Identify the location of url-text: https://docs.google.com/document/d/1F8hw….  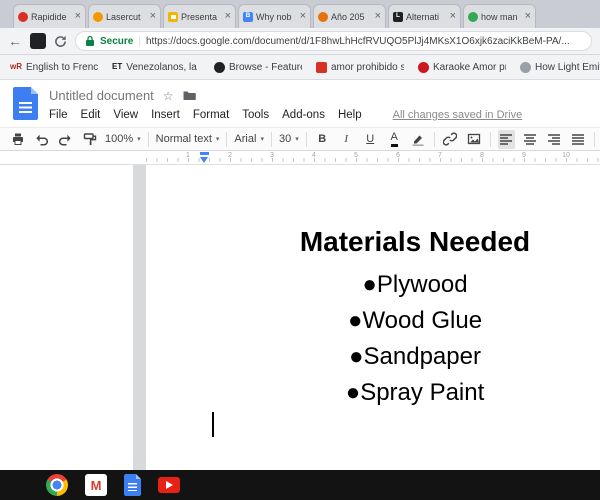
(357, 41).